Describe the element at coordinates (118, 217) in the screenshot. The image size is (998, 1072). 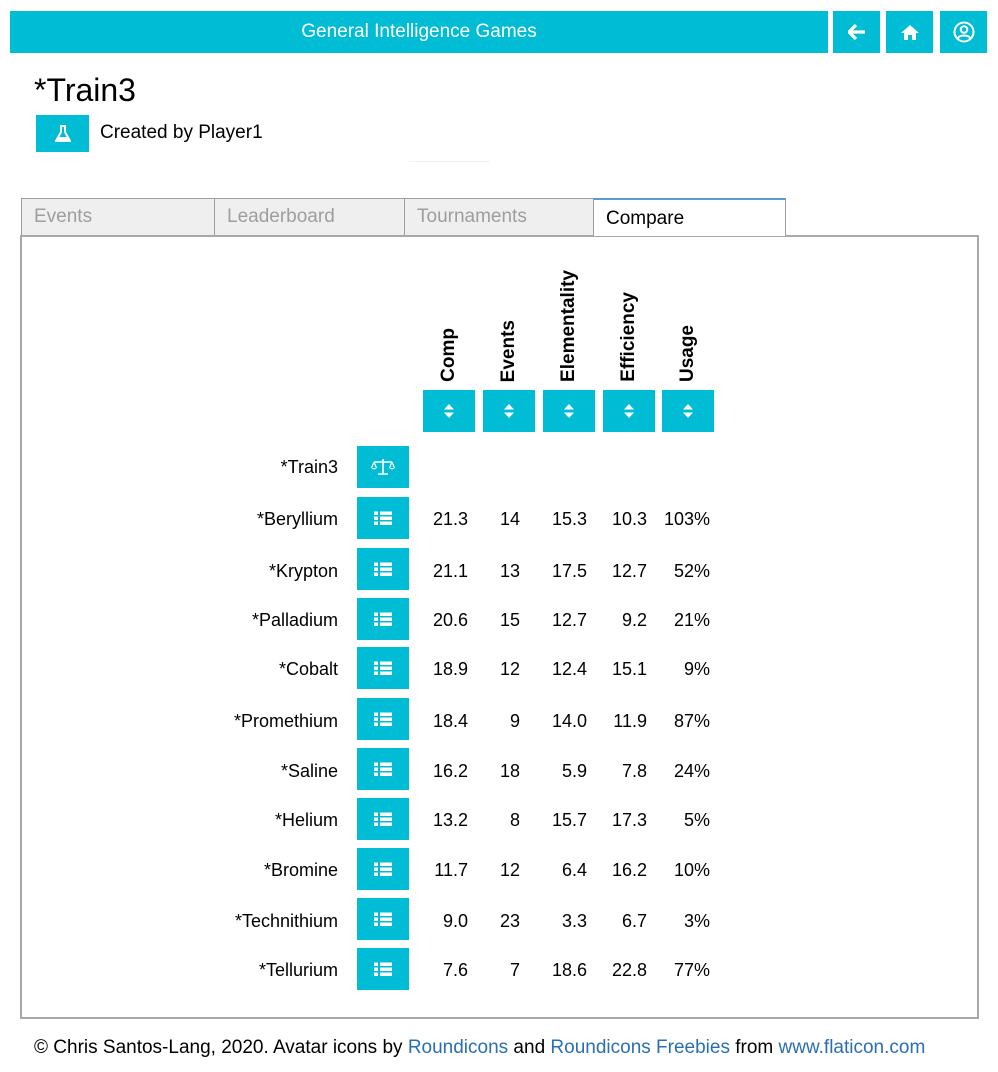
I see `tab-events: Events` at that location.